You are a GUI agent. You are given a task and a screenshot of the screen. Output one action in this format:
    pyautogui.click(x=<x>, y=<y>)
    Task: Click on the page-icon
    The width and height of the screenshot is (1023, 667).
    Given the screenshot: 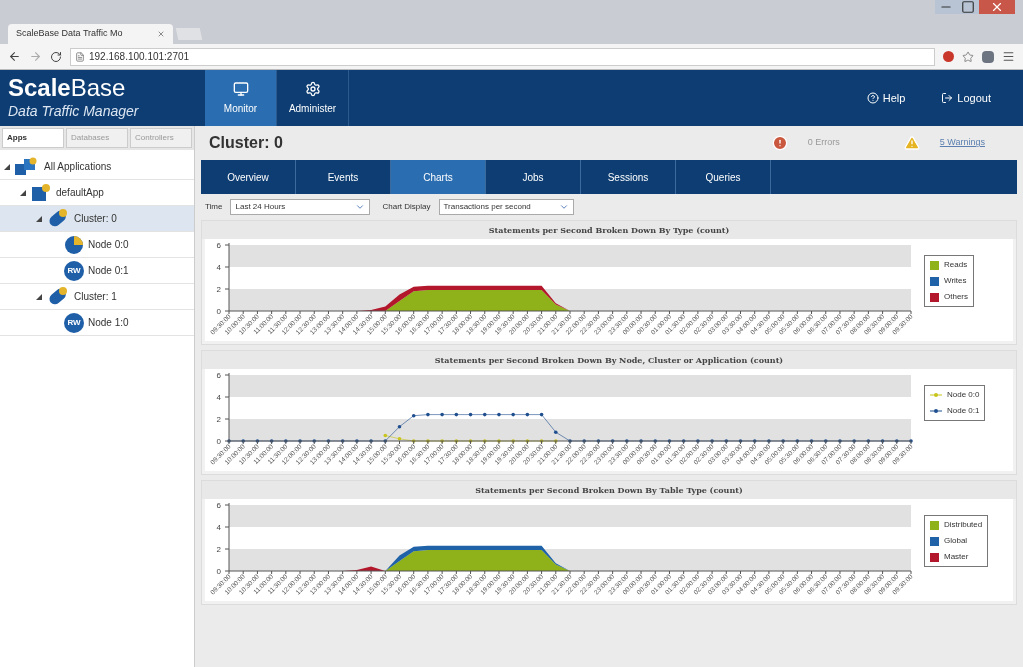 What is the action you would take?
    pyautogui.click(x=80, y=56)
    